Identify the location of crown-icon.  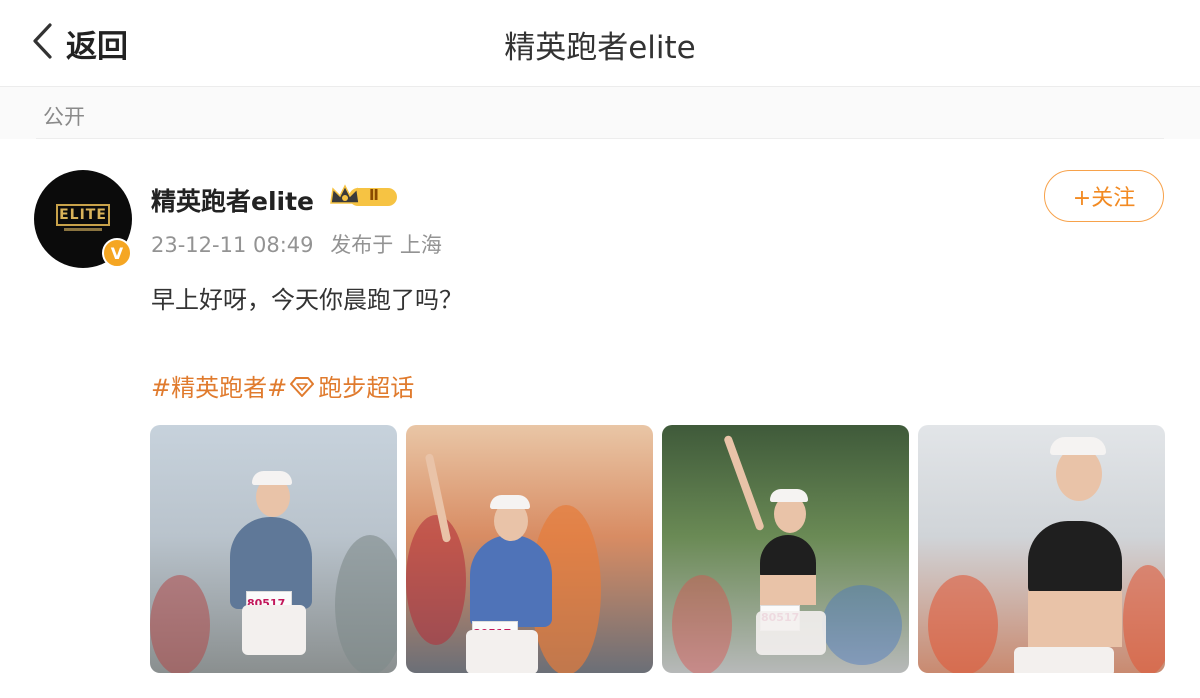
(363, 195).